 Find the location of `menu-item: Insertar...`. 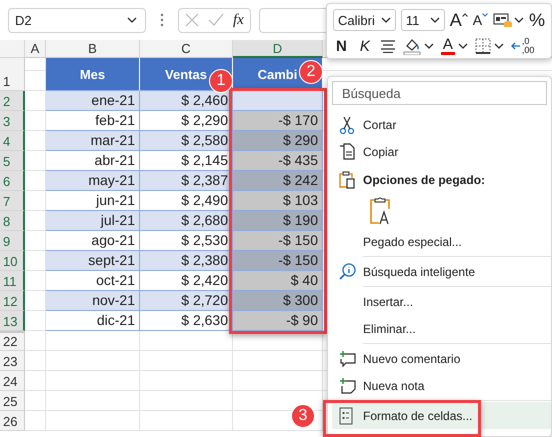

menu-item: Insertar... is located at coordinates (441, 301).